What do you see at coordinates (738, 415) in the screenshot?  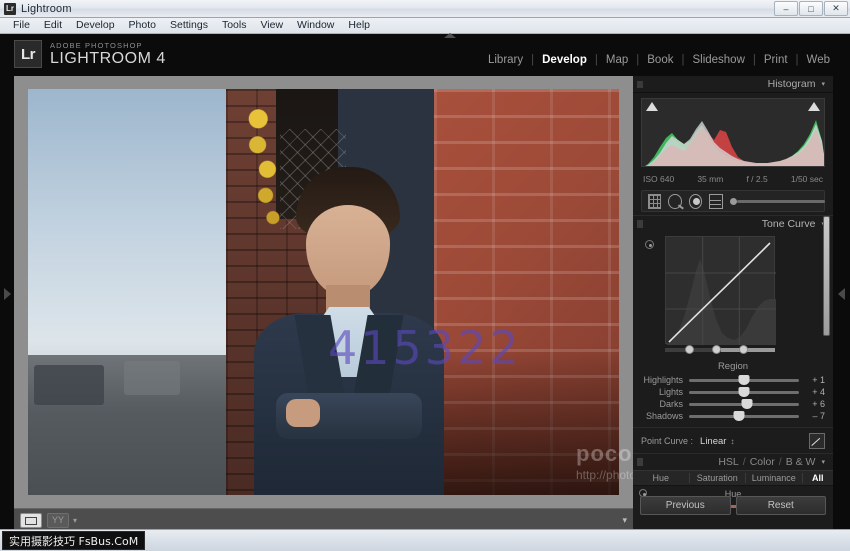 I see `slider-knob-shadows` at bounding box center [738, 415].